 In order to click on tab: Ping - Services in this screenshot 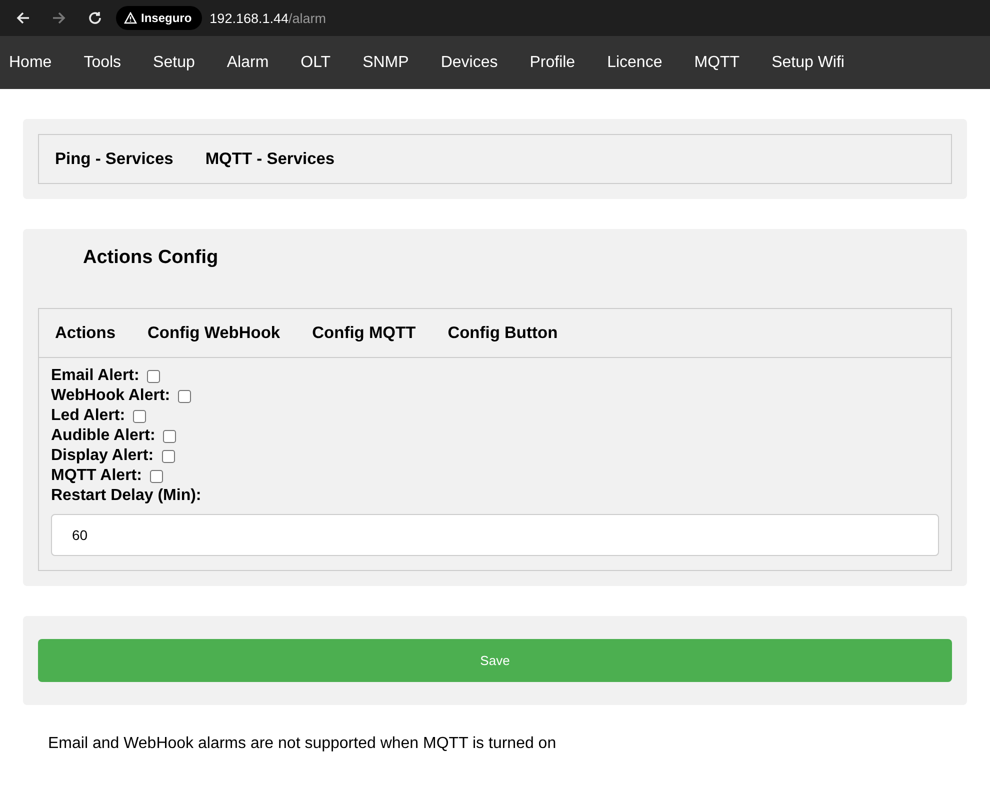, I will do `click(114, 159)`.